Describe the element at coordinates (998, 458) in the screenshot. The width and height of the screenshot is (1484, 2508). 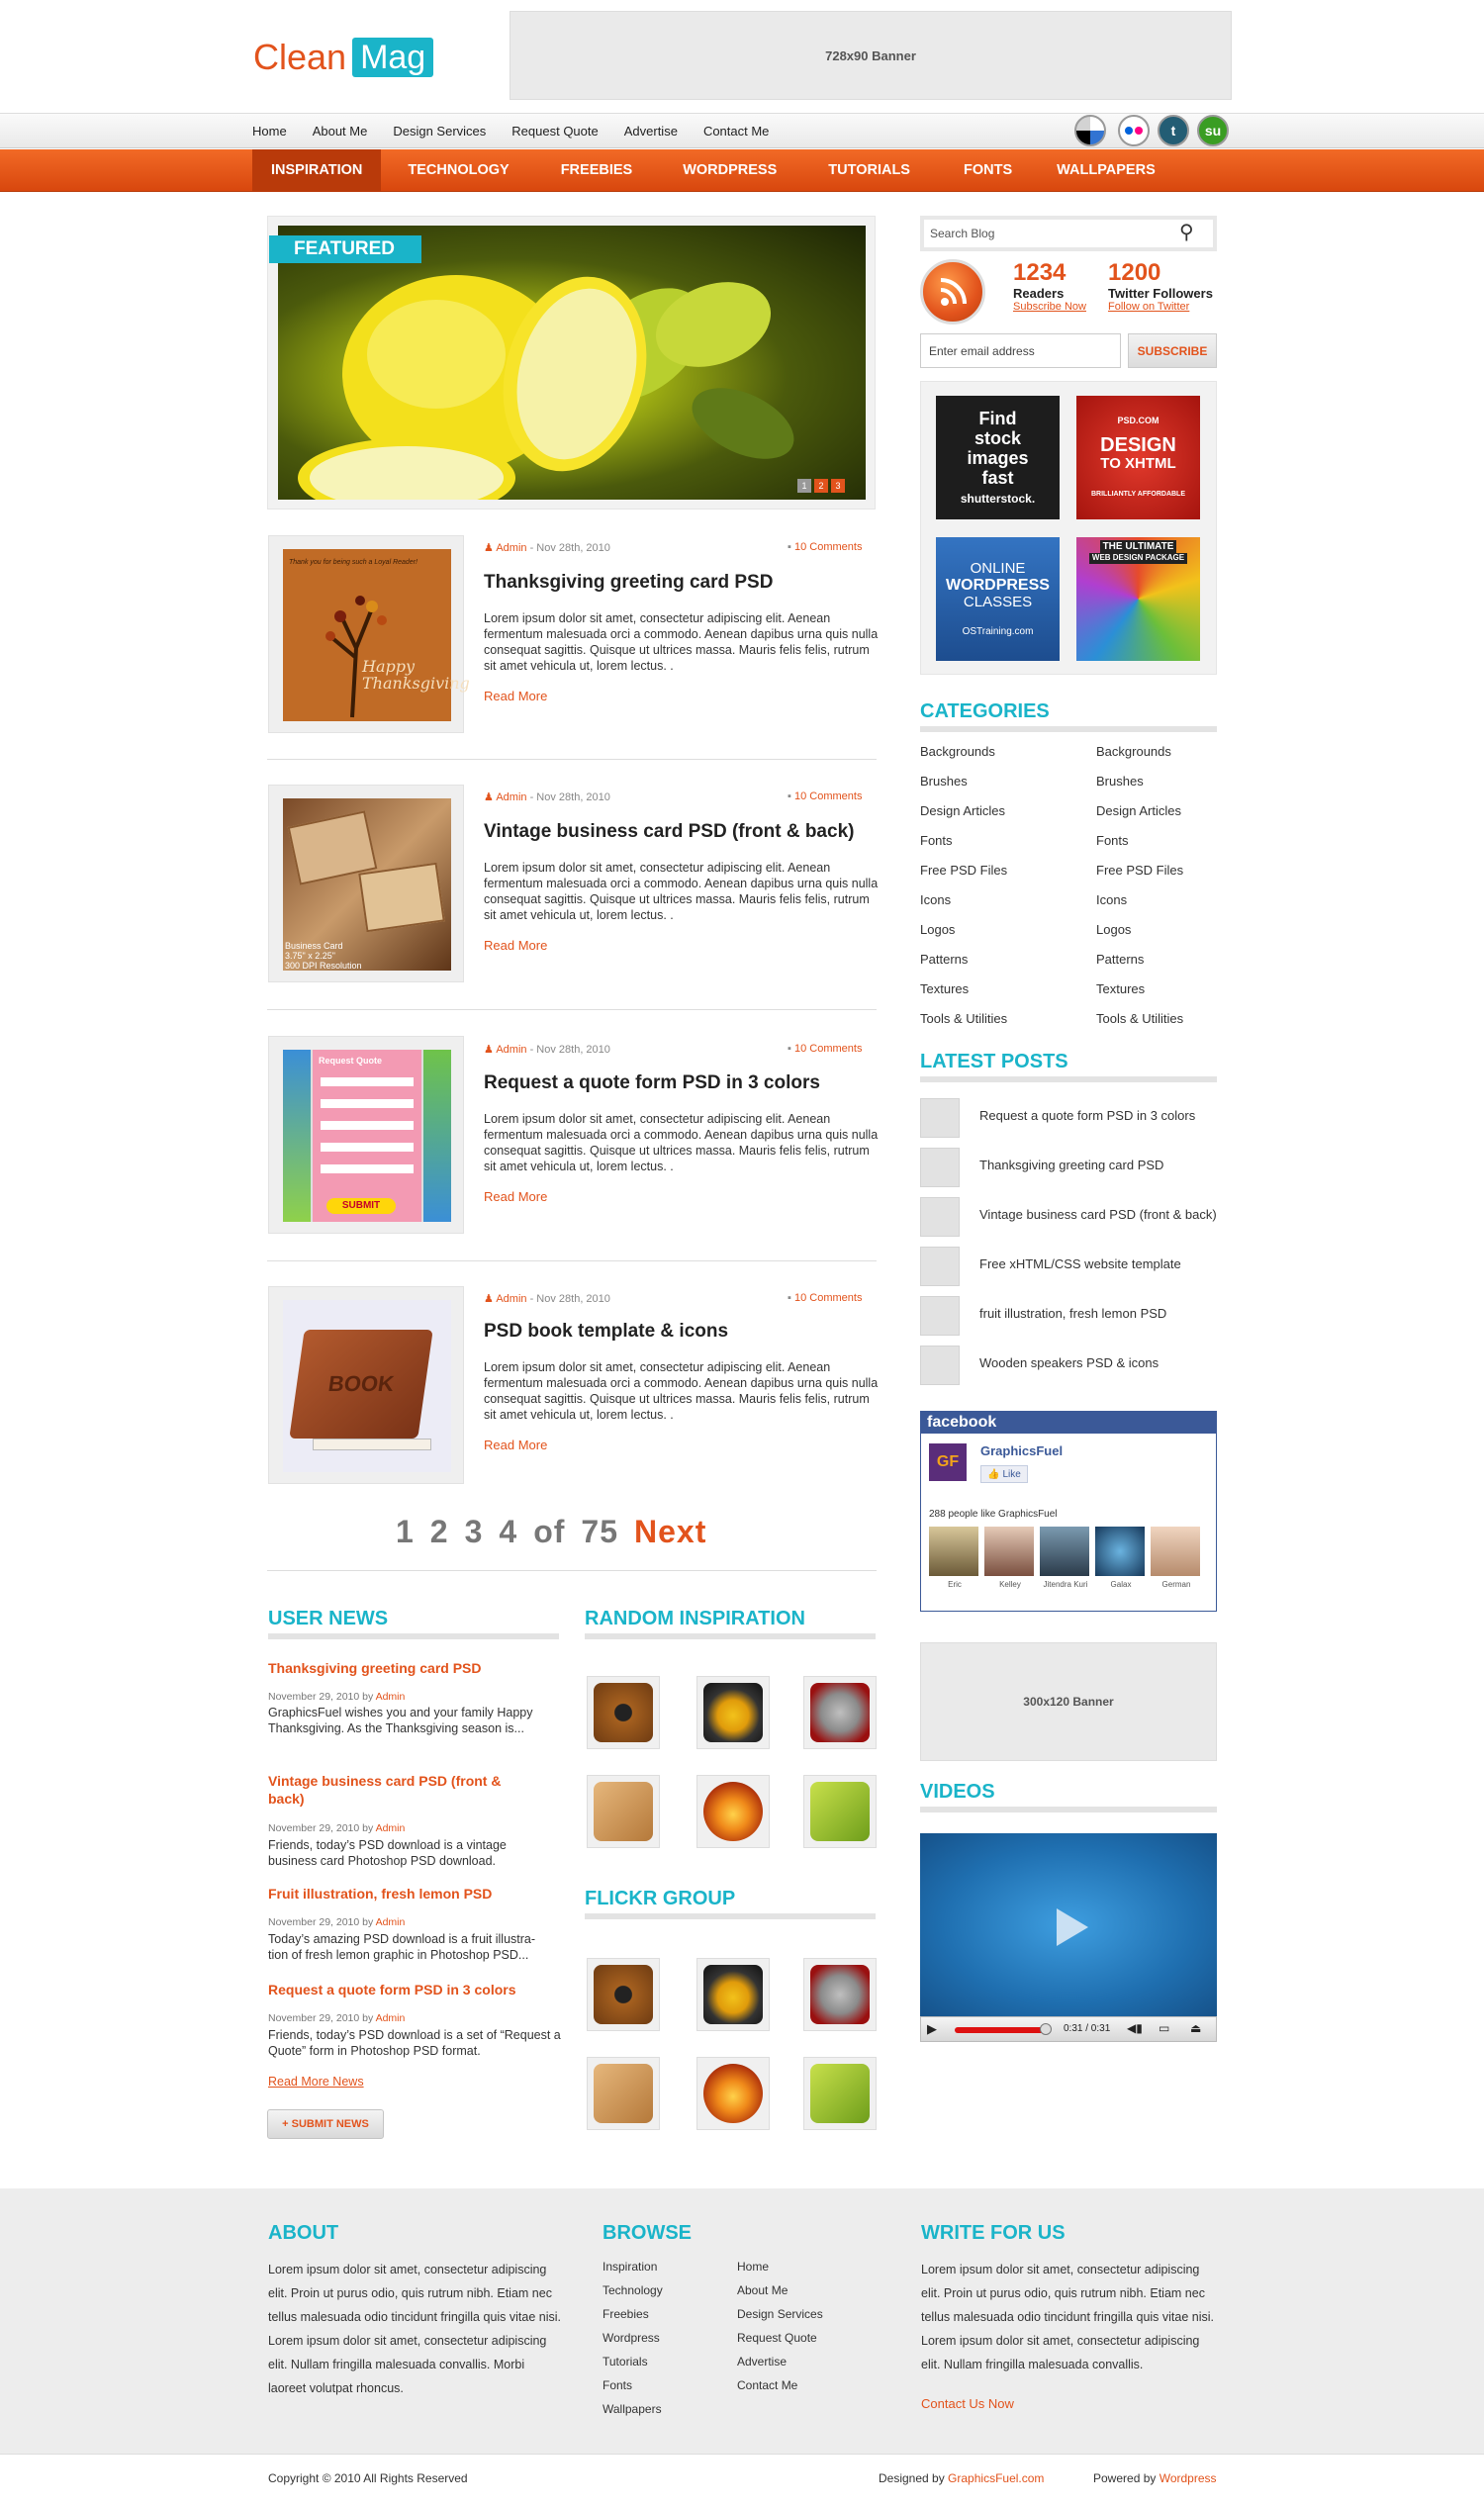
I see `shutterstock-ad: Find stock images fast shutterstock.` at that location.